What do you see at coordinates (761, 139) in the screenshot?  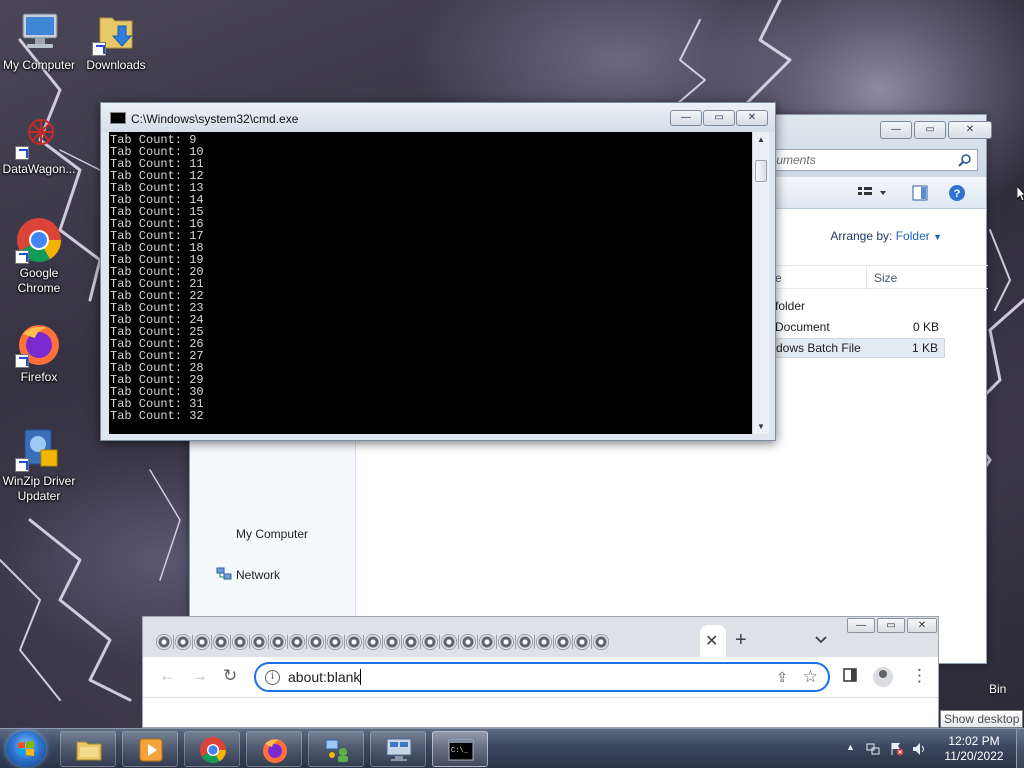 I see `scroll-up-arrow-icon: ▲` at bounding box center [761, 139].